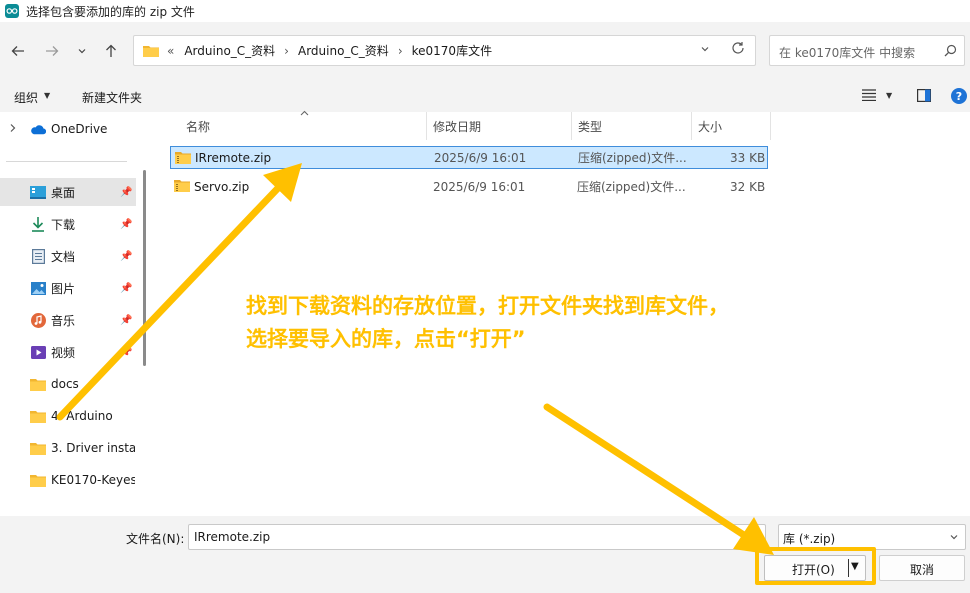 The height and width of the screenshot is (593, 970). What do you see at coordinates (144, 268) in the screenshot?
I see `sidebar-scrollbar` at bounding box center [144, 268].